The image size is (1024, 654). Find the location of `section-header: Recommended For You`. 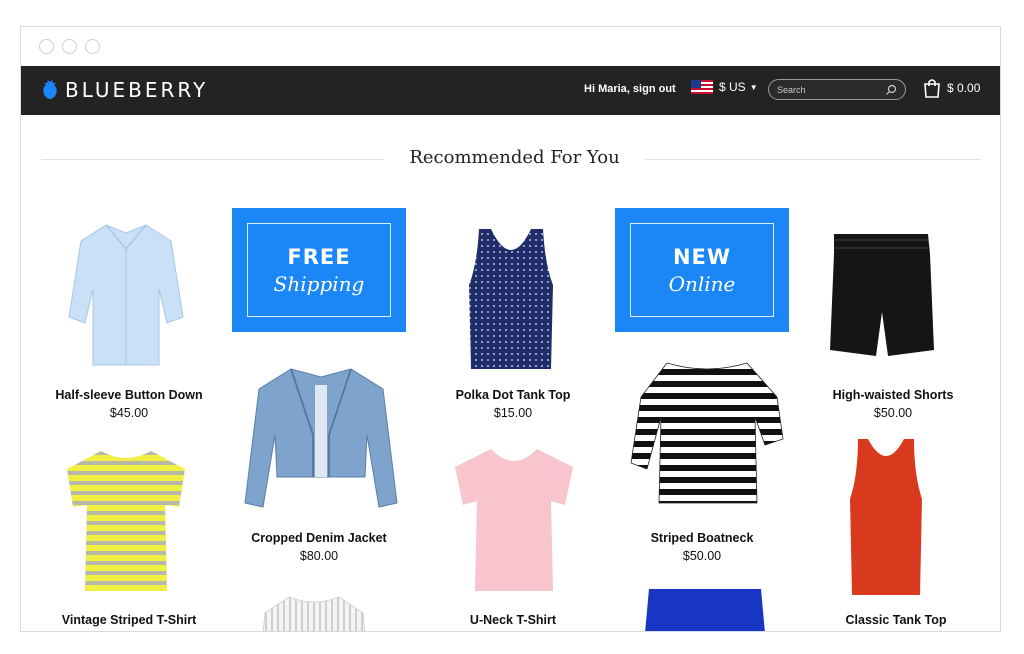

section-header: Recommended For You is located at coordinates (511, 160).